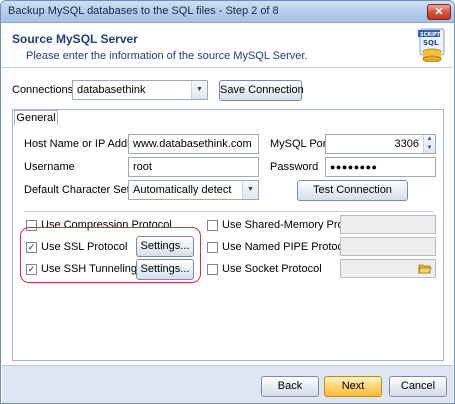  What do you see at coordinates (439, 12) in the screenshot?
I see `close-button: ✕` at bounding box center [439, 12].